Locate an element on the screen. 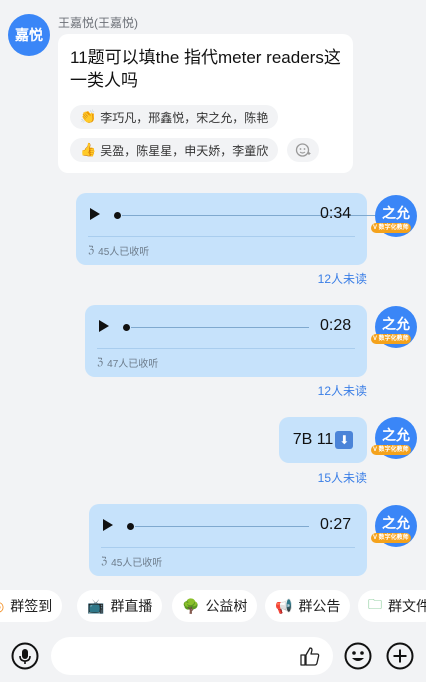 Image resolution: width=426 pixels, height=682 pixels. voice-duration: 0:28 is located at coordinates (336, 325).